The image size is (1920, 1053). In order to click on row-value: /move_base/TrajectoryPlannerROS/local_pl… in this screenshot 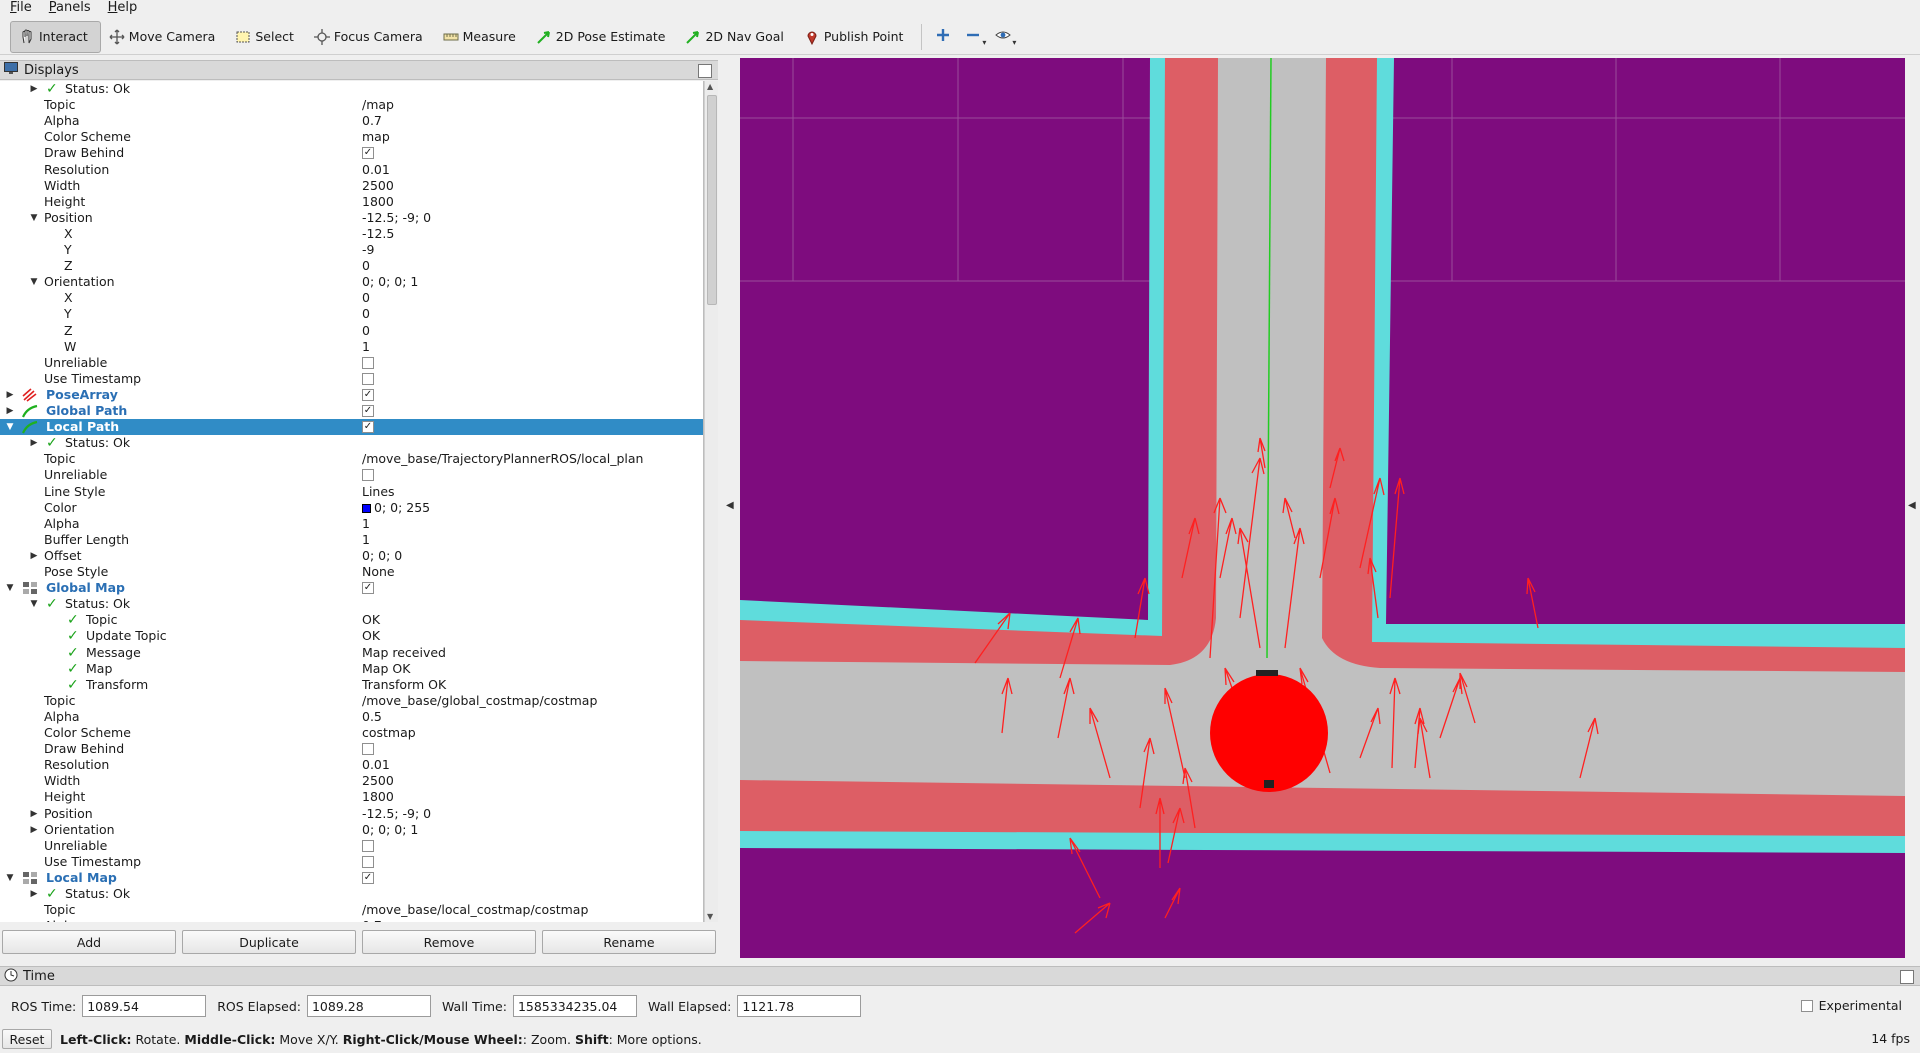, I will do `click(502, 459)`.